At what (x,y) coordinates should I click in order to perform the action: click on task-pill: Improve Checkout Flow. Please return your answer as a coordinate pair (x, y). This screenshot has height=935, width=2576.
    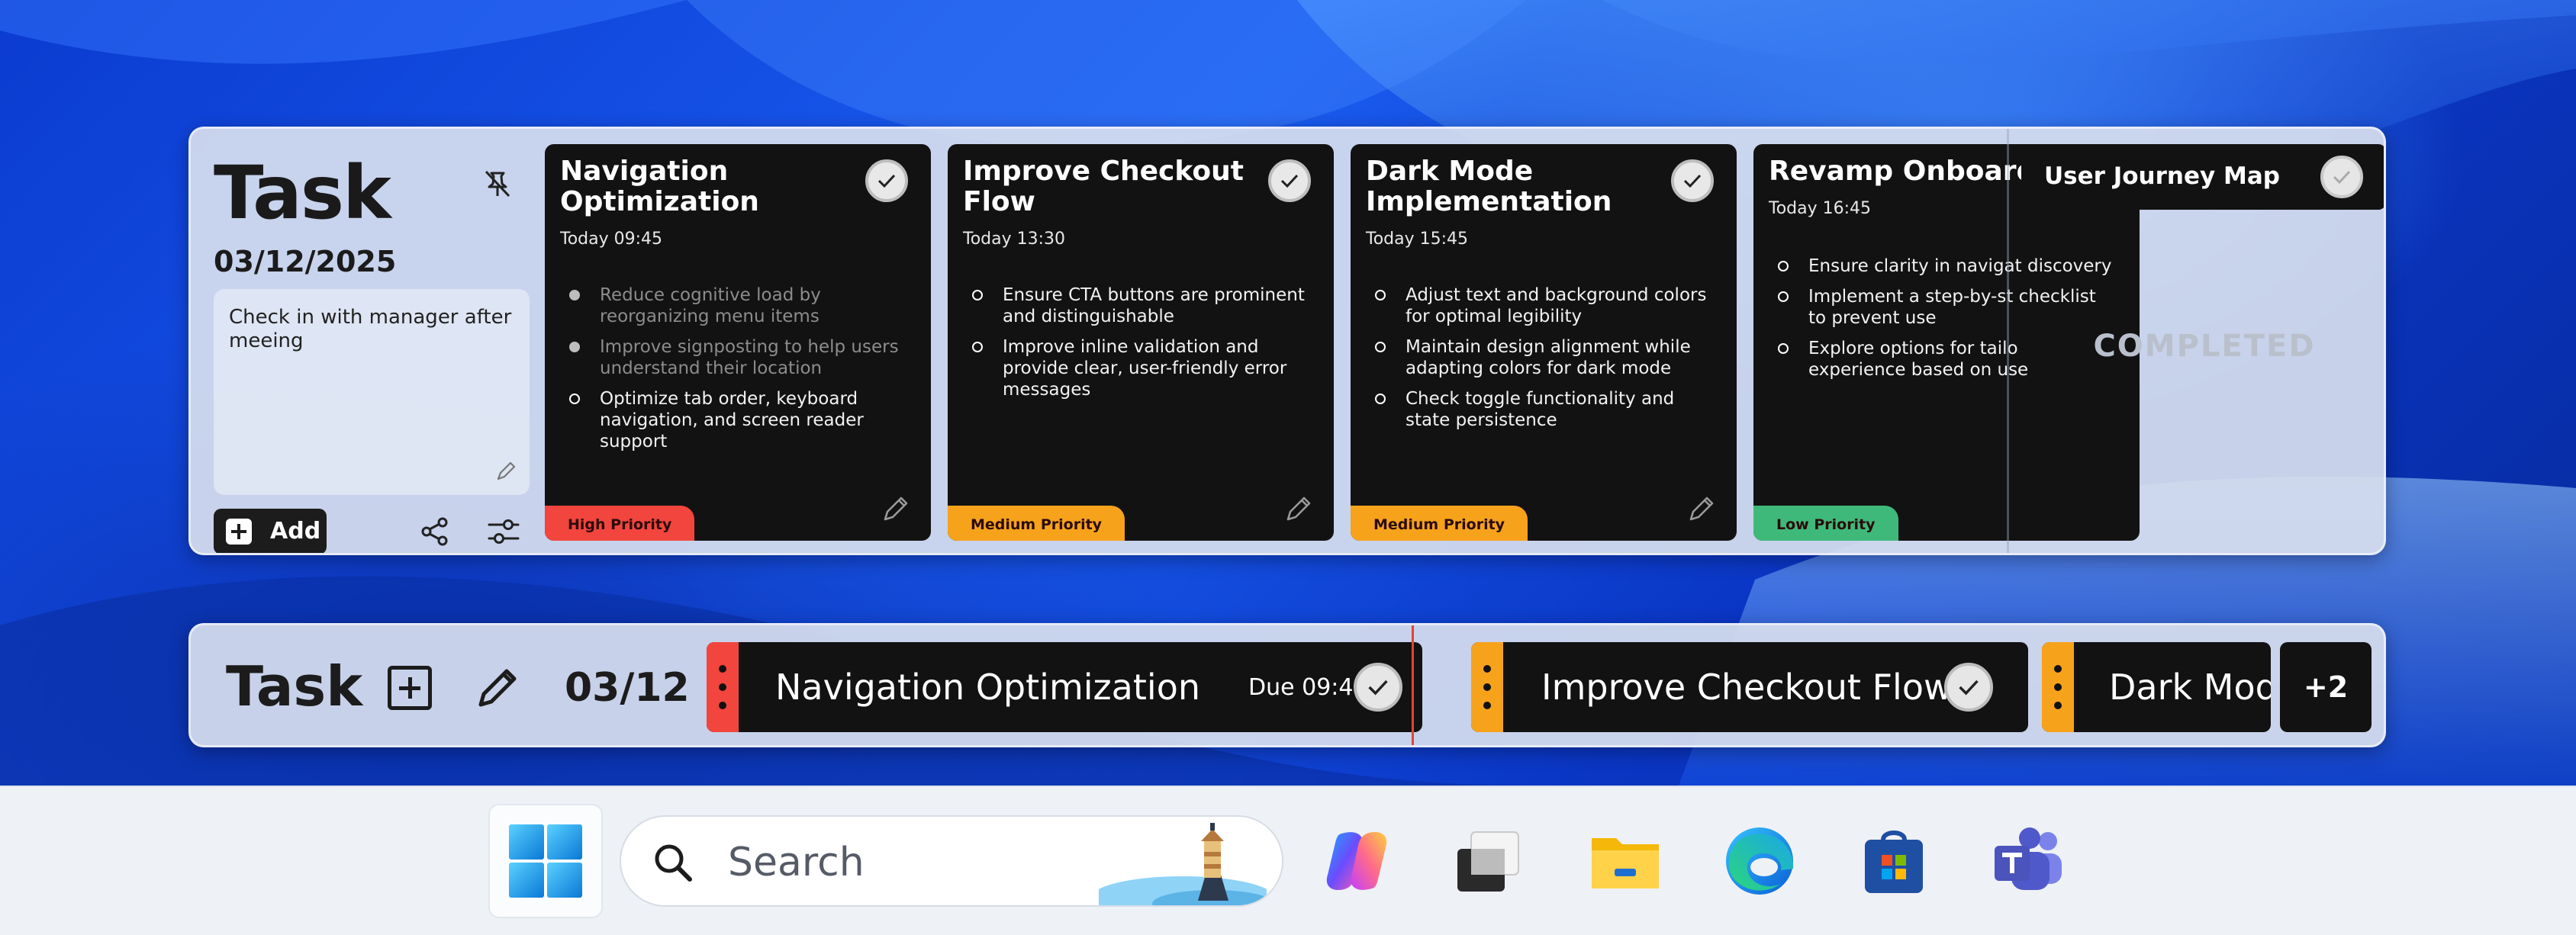
    Looking at the image, I should click on (1749, 687).